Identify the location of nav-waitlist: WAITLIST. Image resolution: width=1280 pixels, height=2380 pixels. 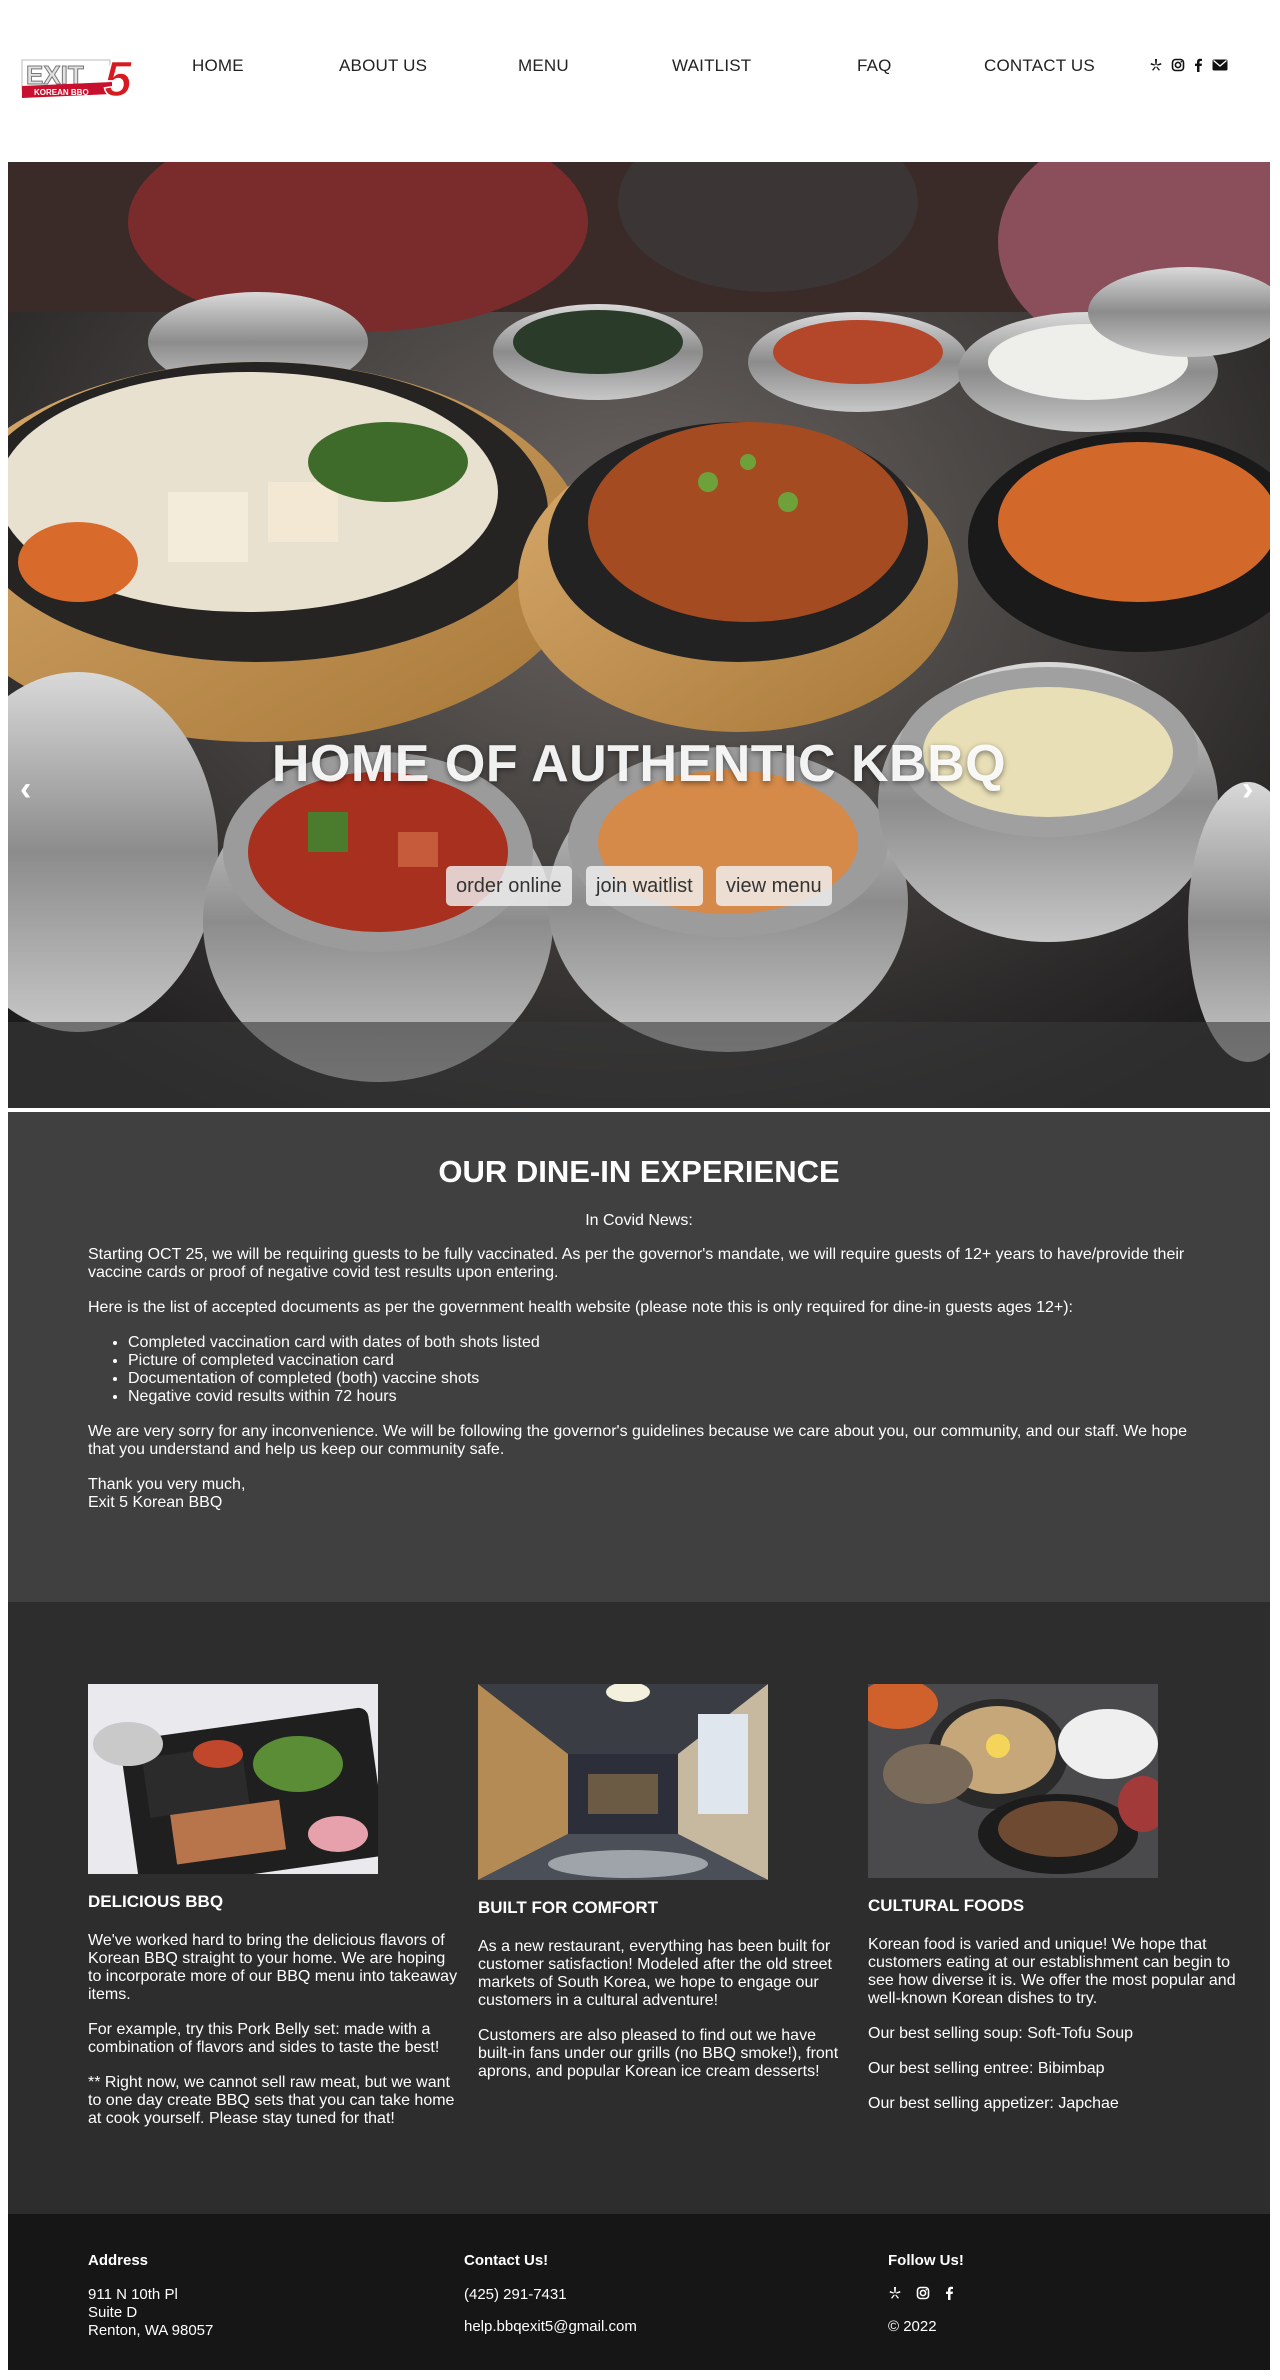
(711, 66).